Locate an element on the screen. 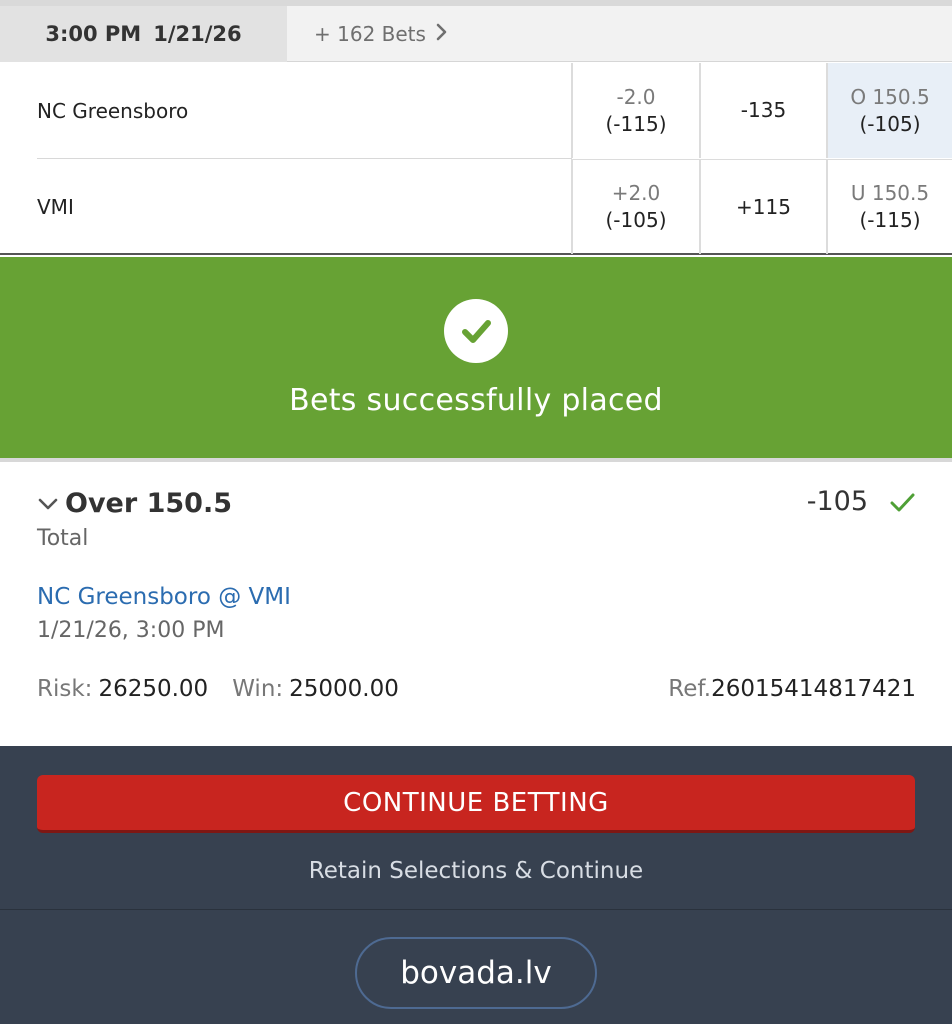 This screenshot has height=1024, width=952. more-bets-link: + 162 Bets is located at coordinates (381, 34).